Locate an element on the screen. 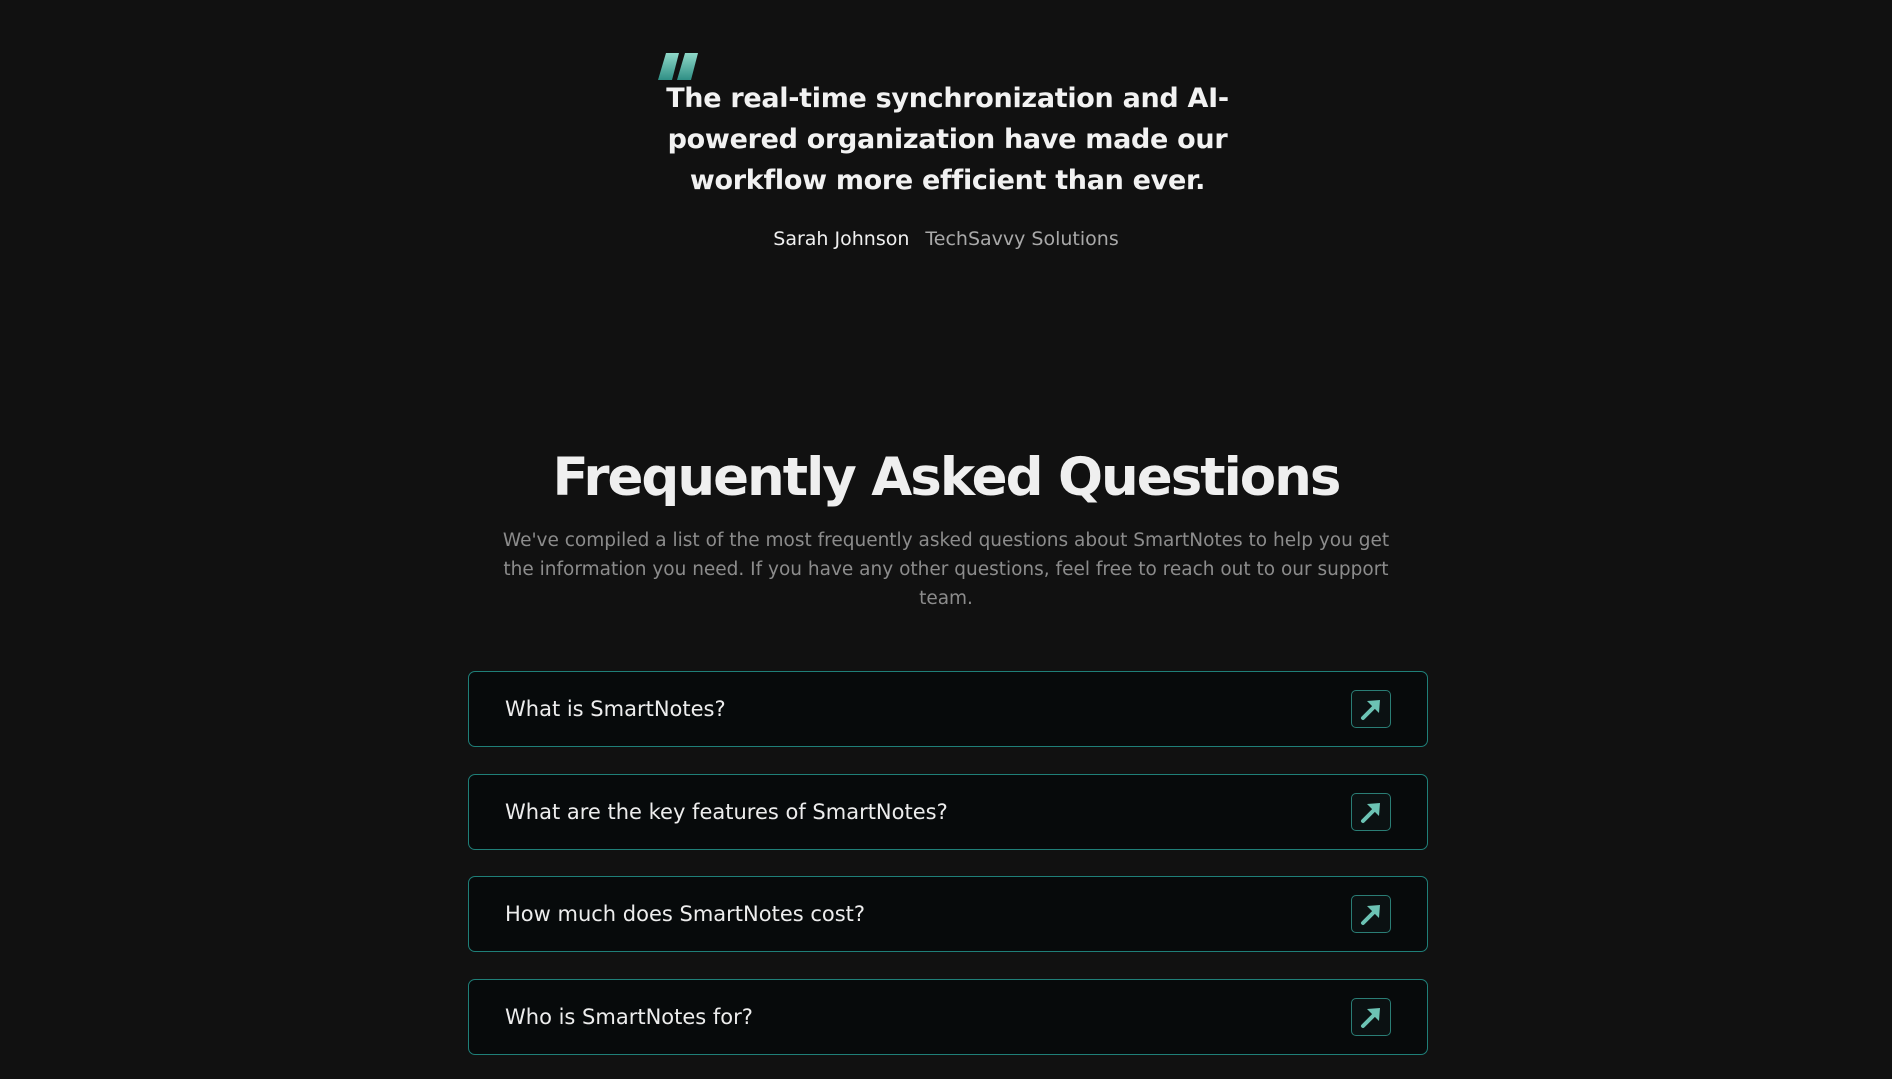 The width and height of the screenshot is (1892, 1079). faq-item: What is SmartNotes? is located at coordinates (948, 709).